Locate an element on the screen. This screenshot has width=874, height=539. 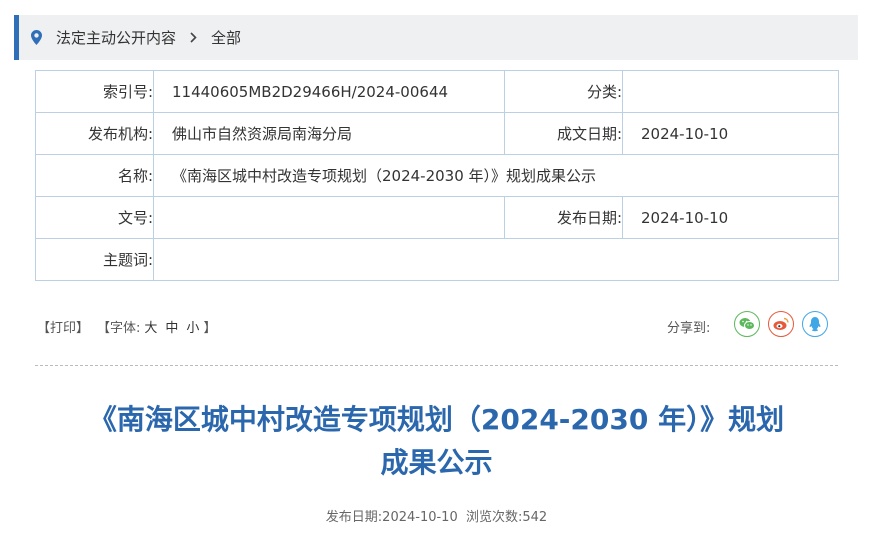
font-small-button: 小 is located at coordinates (192, 328).